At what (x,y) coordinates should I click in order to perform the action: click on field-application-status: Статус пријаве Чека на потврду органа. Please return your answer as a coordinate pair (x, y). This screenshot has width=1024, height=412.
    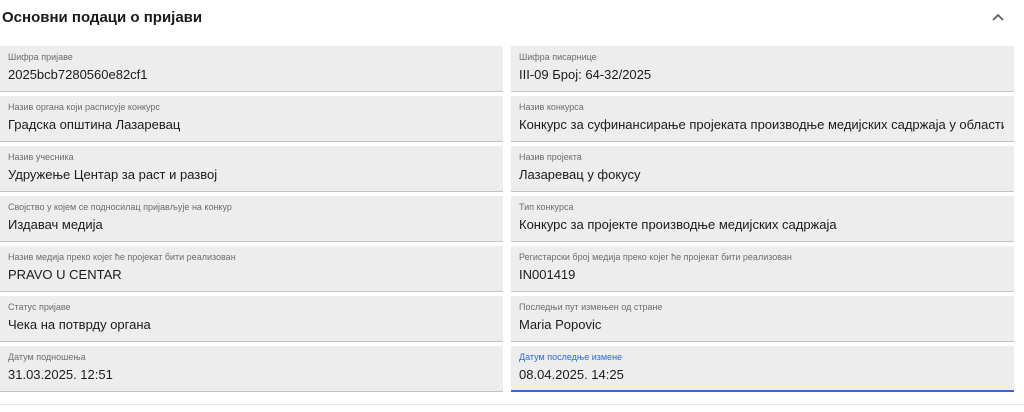
    Looking at the image, I should click on (251, 319).